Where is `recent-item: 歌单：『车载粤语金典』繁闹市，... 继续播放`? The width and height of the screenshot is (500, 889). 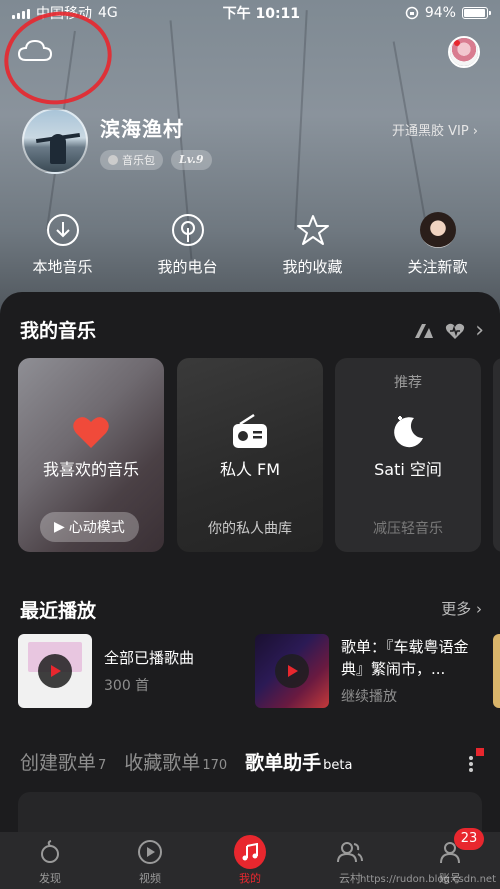 recent-item: 歌单：『车载粤语金典』繁闹市，... 继续播放 is located at coordinates (373, 671).